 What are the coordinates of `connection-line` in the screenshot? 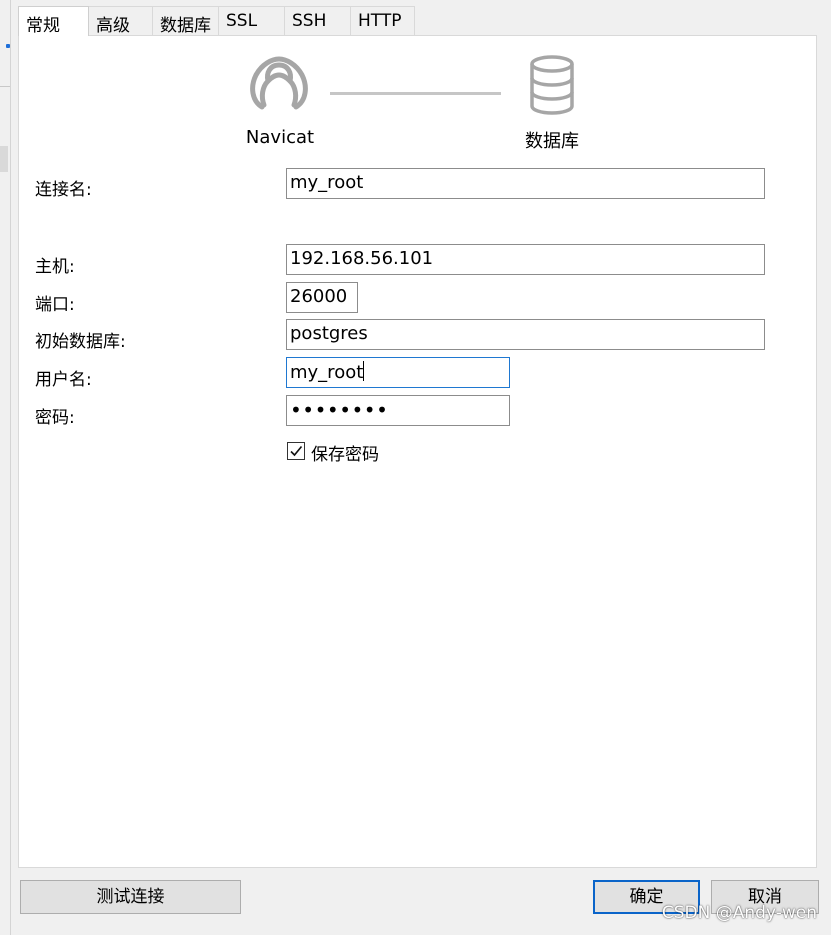 It's located at (415, 93).